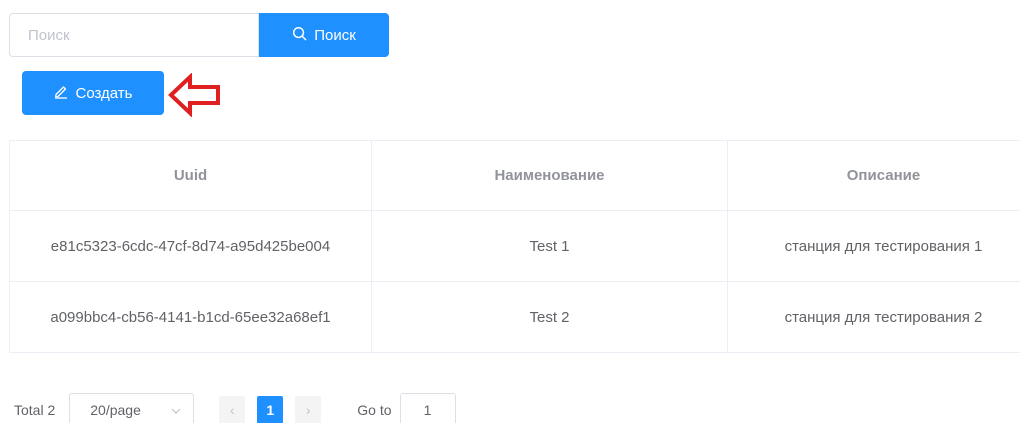 The image size is (1020, 423). I want to click on column-header-description: Описание, so click(873, 175).